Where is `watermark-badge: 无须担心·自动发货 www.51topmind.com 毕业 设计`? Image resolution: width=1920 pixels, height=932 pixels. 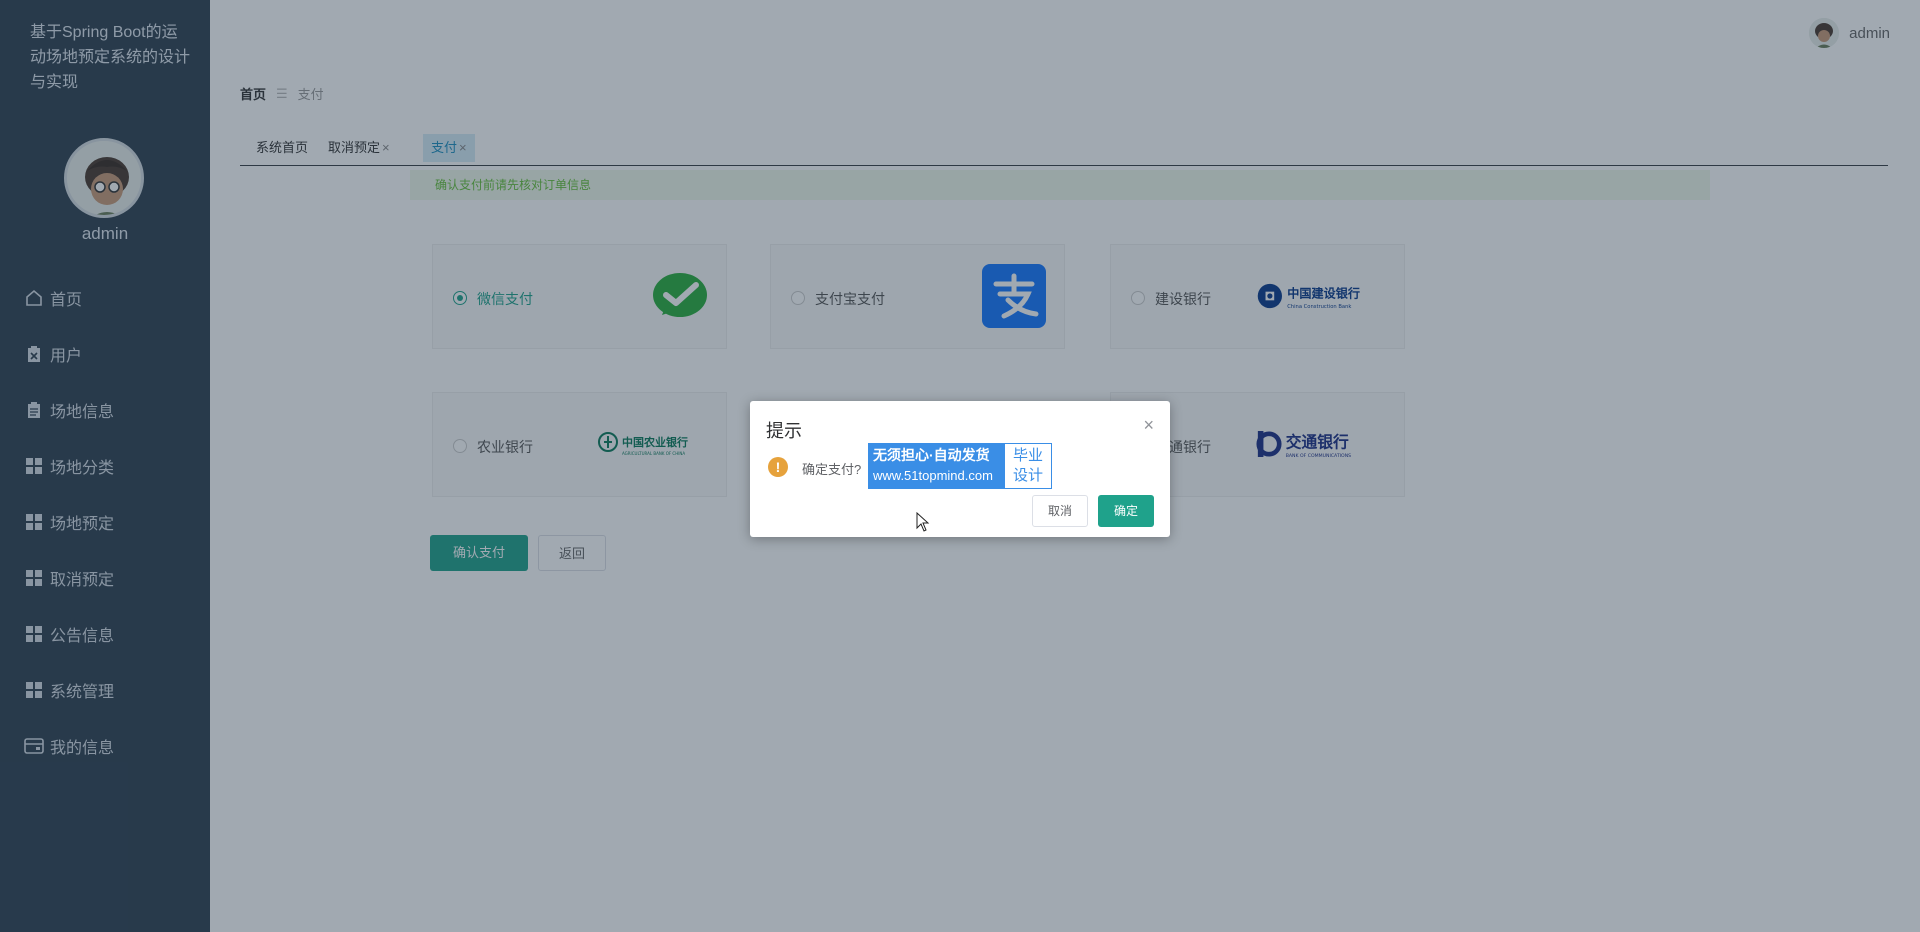
watermark-badge: 无须担心·自动发货 www.51topmind.com 毕业 设计 is located at coordinates (960, 466).